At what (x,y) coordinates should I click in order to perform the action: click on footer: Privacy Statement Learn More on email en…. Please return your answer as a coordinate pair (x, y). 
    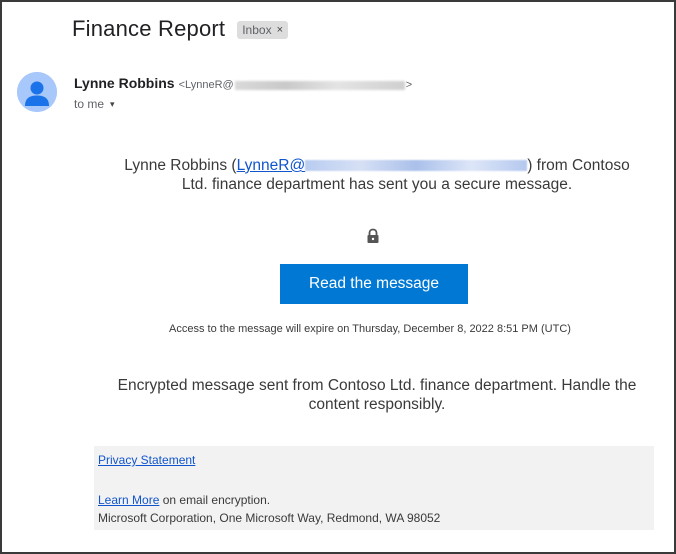
    Looking at the image, I should click on (374, 488).